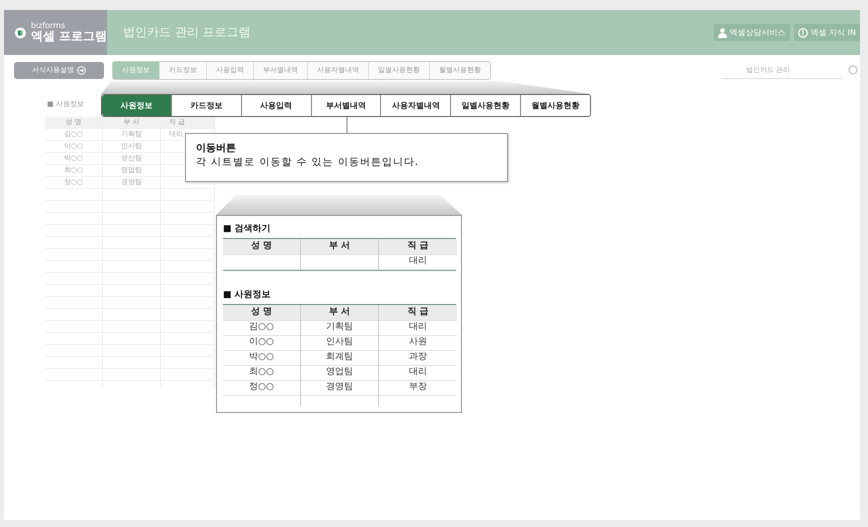 Image resolution: width=868 pixels, height=527 pixels. I want to click on person-icon, so click(722, 33).